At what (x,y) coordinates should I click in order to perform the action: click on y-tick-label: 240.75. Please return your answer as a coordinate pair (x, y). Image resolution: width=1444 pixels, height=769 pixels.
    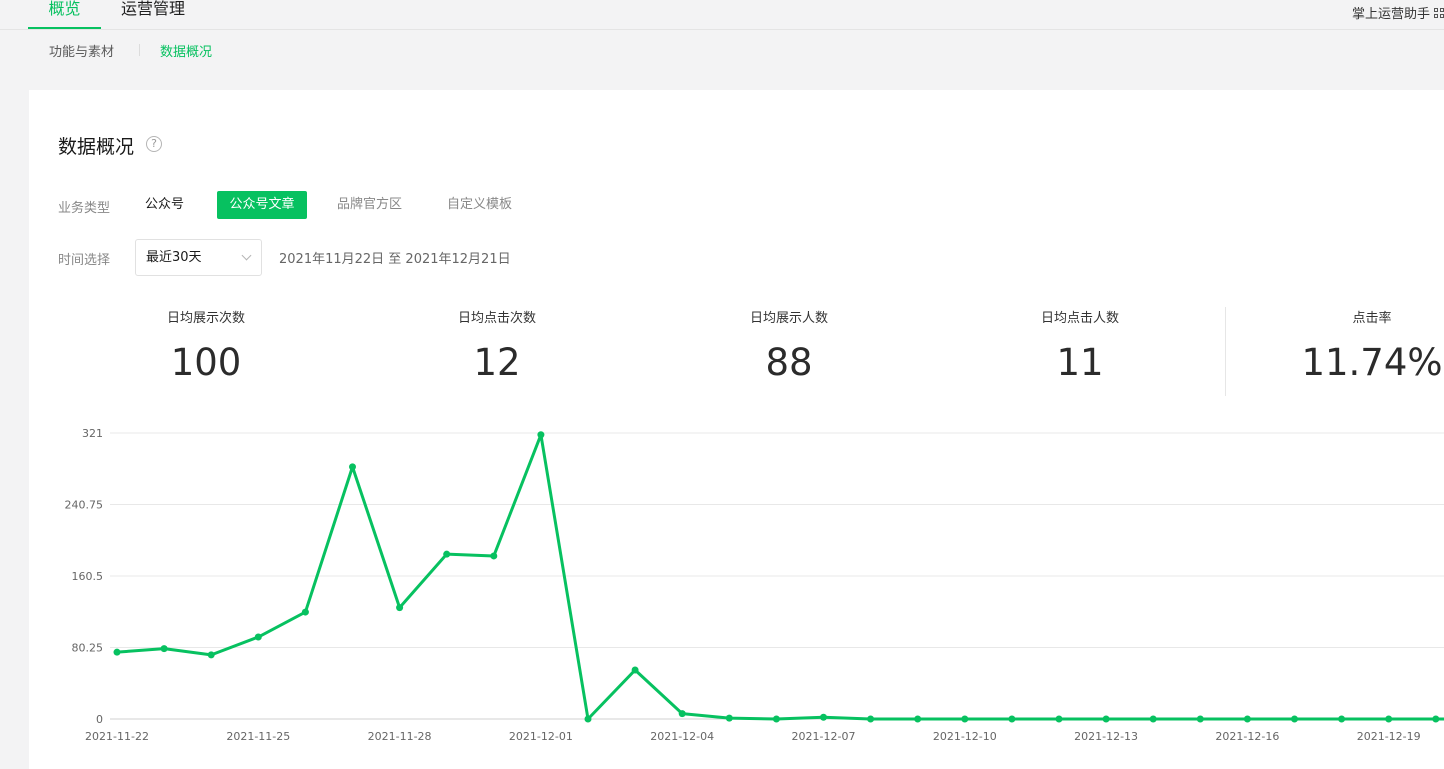
    Looking at the image, I should click on (84, 505).